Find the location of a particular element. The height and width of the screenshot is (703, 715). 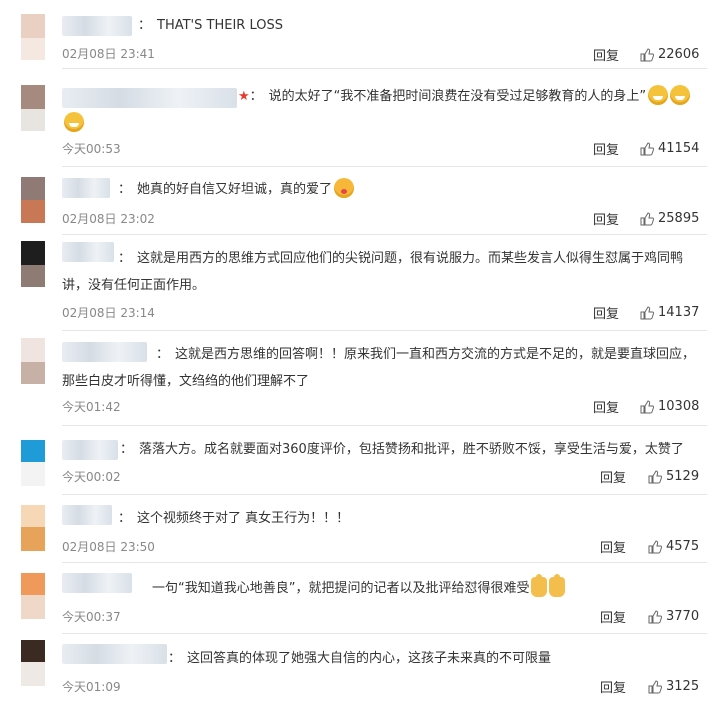

like-count: 22606 is located at coordinates (679, 54).